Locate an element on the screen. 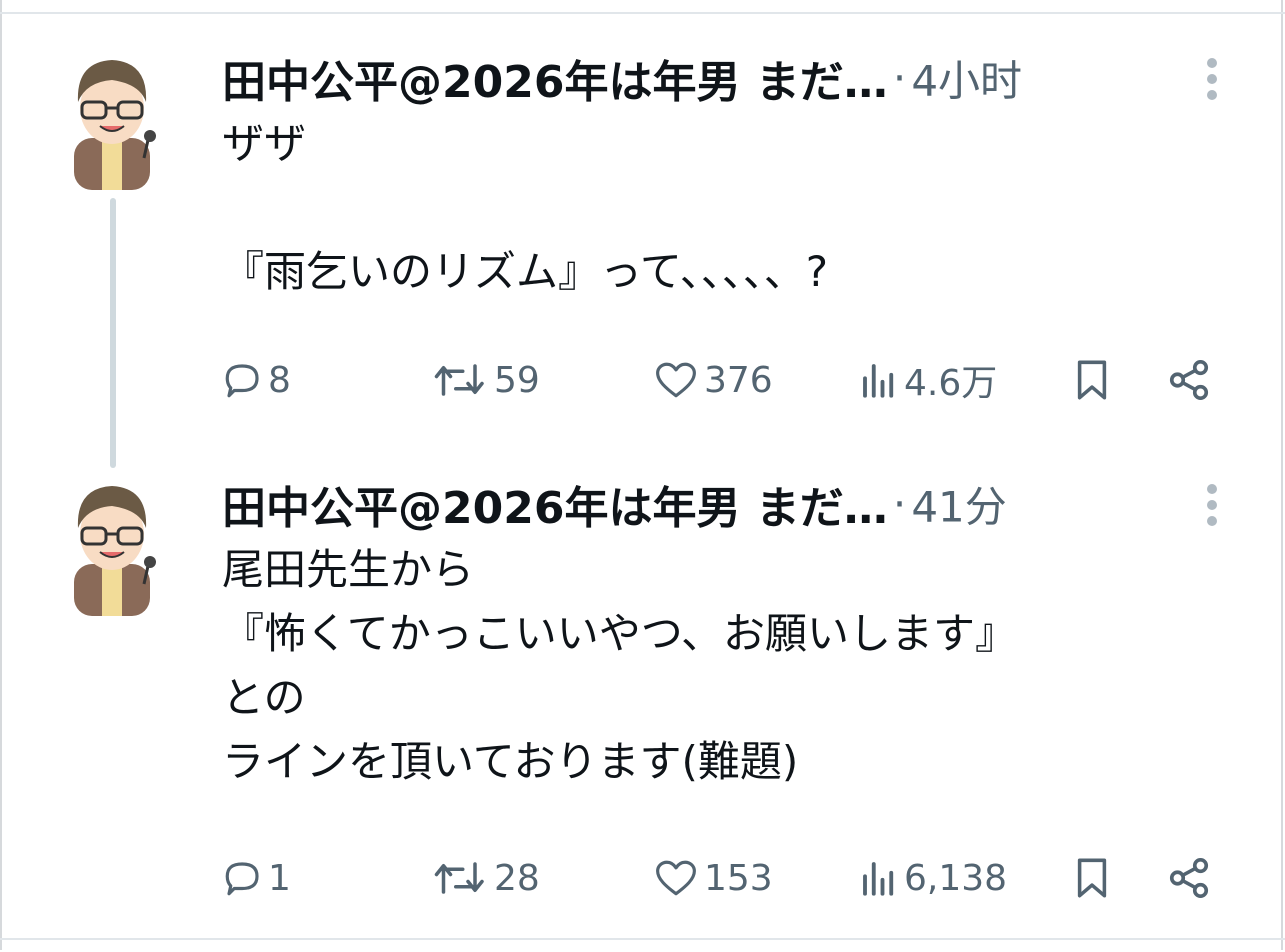 The image size is (1285, 952). like-button: 153 is located at coordinates (712, 878).